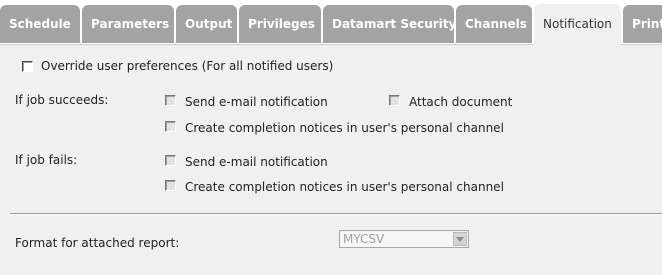 Image resolution: width=662 pixels, height=275 pixels. Describe the element at coordinates (128, 24) in the screenshot. I see `tab-parameters: Parameters` at that location.